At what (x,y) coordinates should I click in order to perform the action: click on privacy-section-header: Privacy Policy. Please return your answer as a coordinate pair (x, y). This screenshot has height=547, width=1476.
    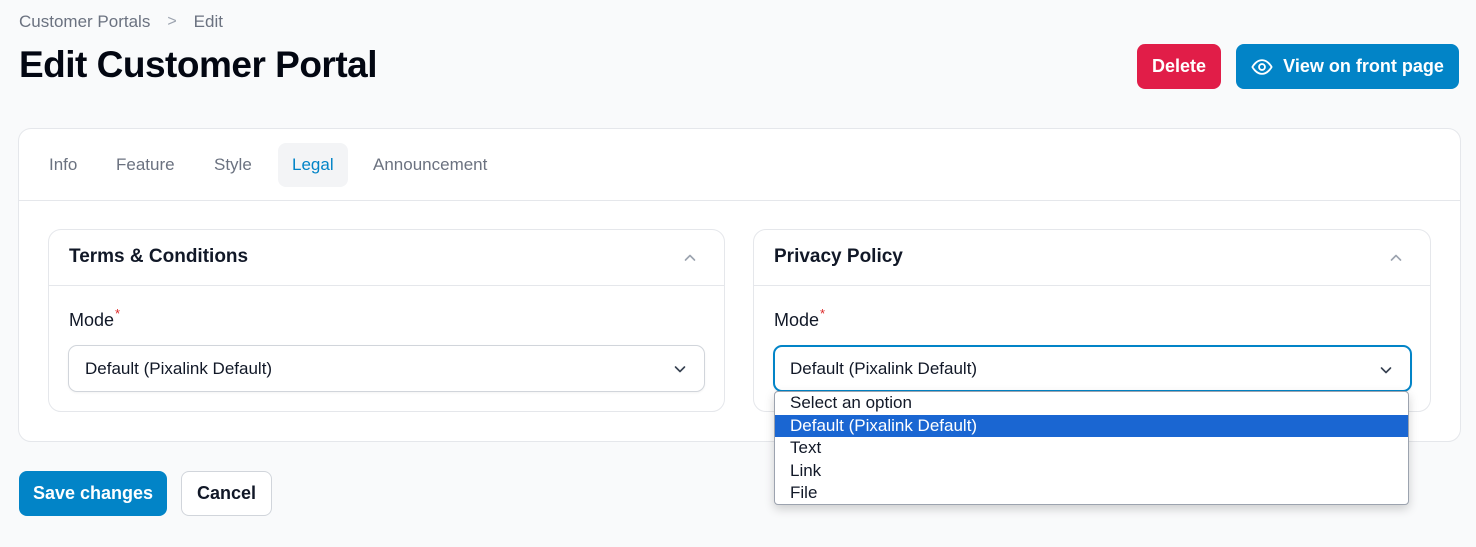
    Looking at the image, I should click on (1092, 258).